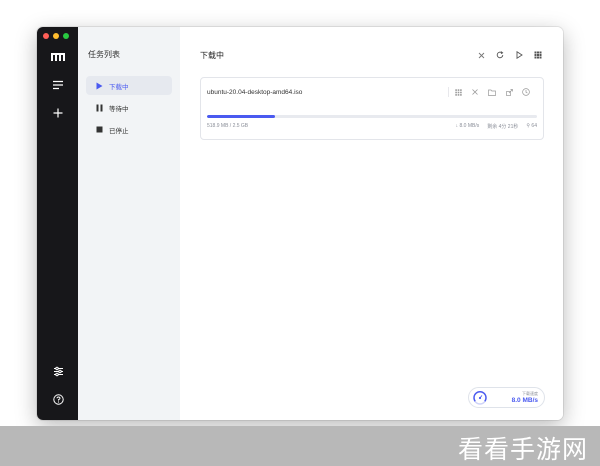 Image resolution: width=600 pixels, height=466 pixels. I want to click on watermark-text: 看看手游网, so click(522, 449).